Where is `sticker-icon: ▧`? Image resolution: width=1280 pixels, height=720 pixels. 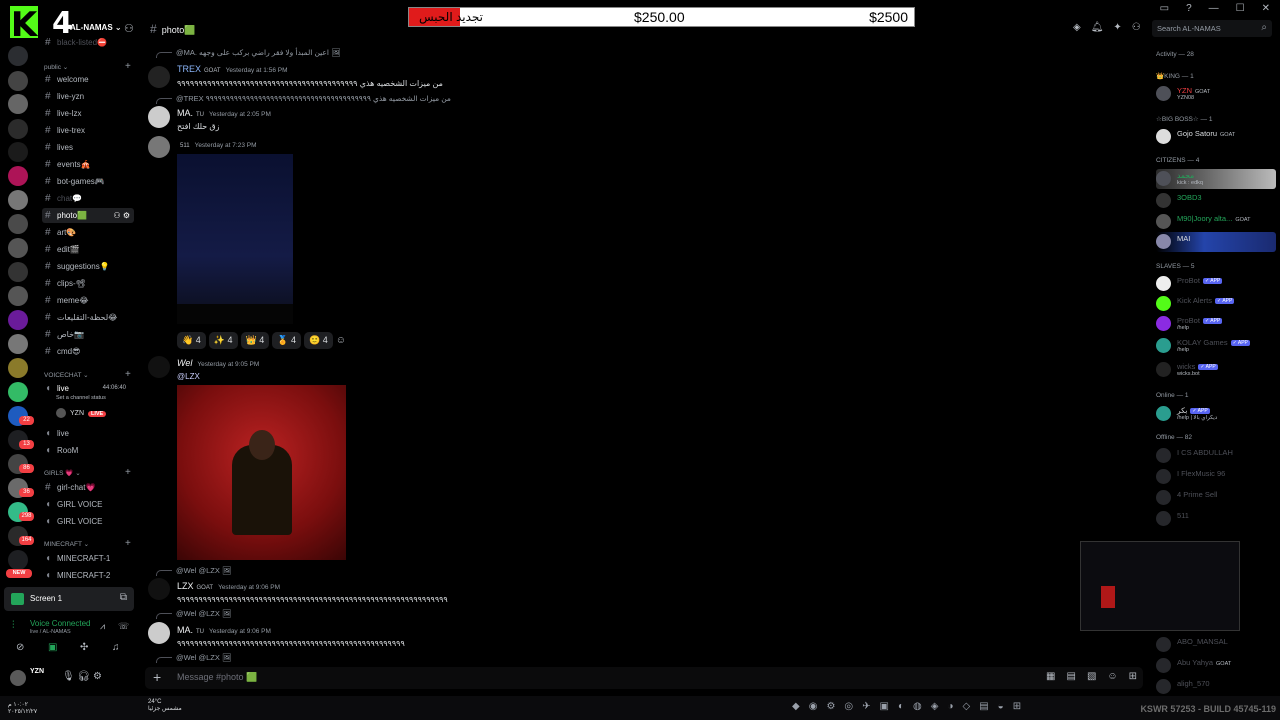 sticker-icon: ▧ is located at coordinates (1091, 676).